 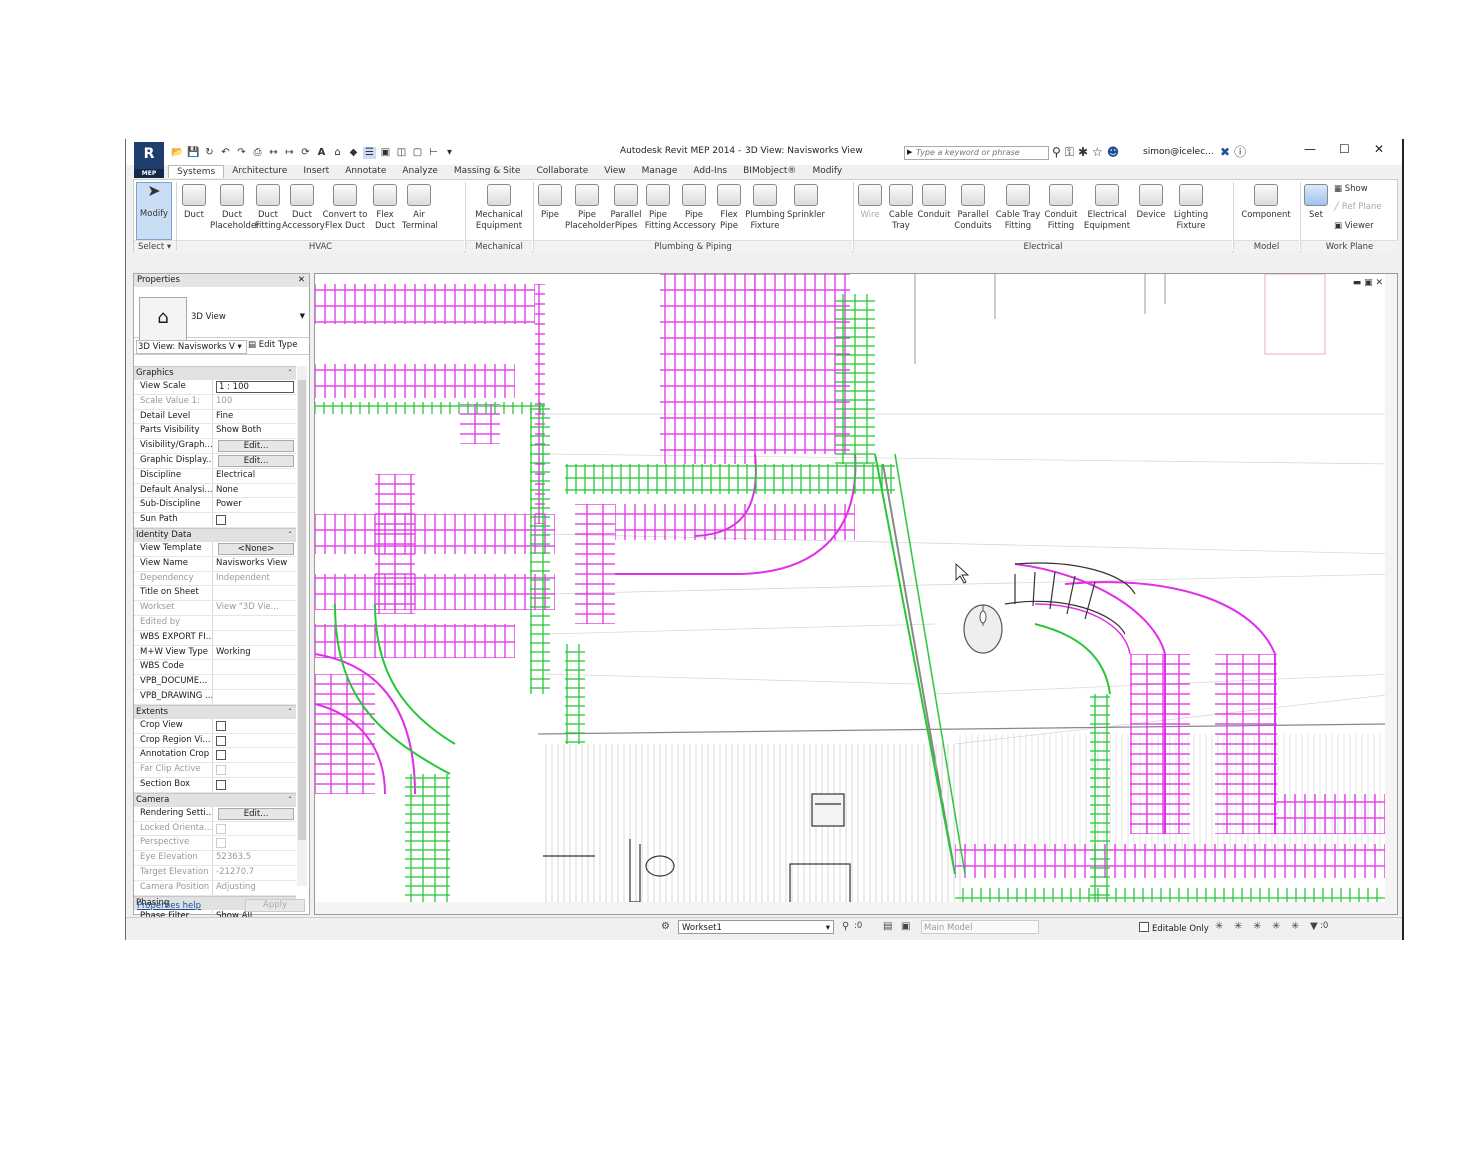 I want to click on property-value: <None>, so click(x=254, y=549).